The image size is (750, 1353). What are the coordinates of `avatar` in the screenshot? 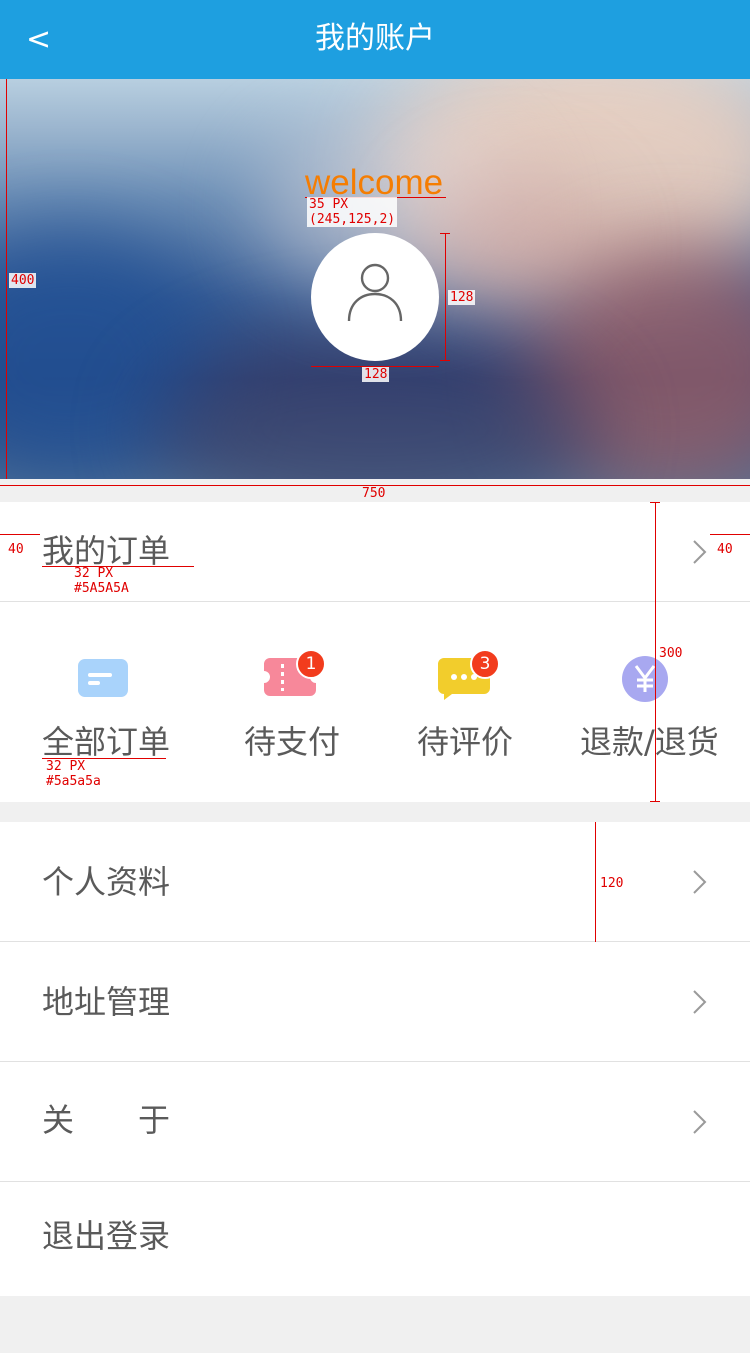 It's located at (375, 297).